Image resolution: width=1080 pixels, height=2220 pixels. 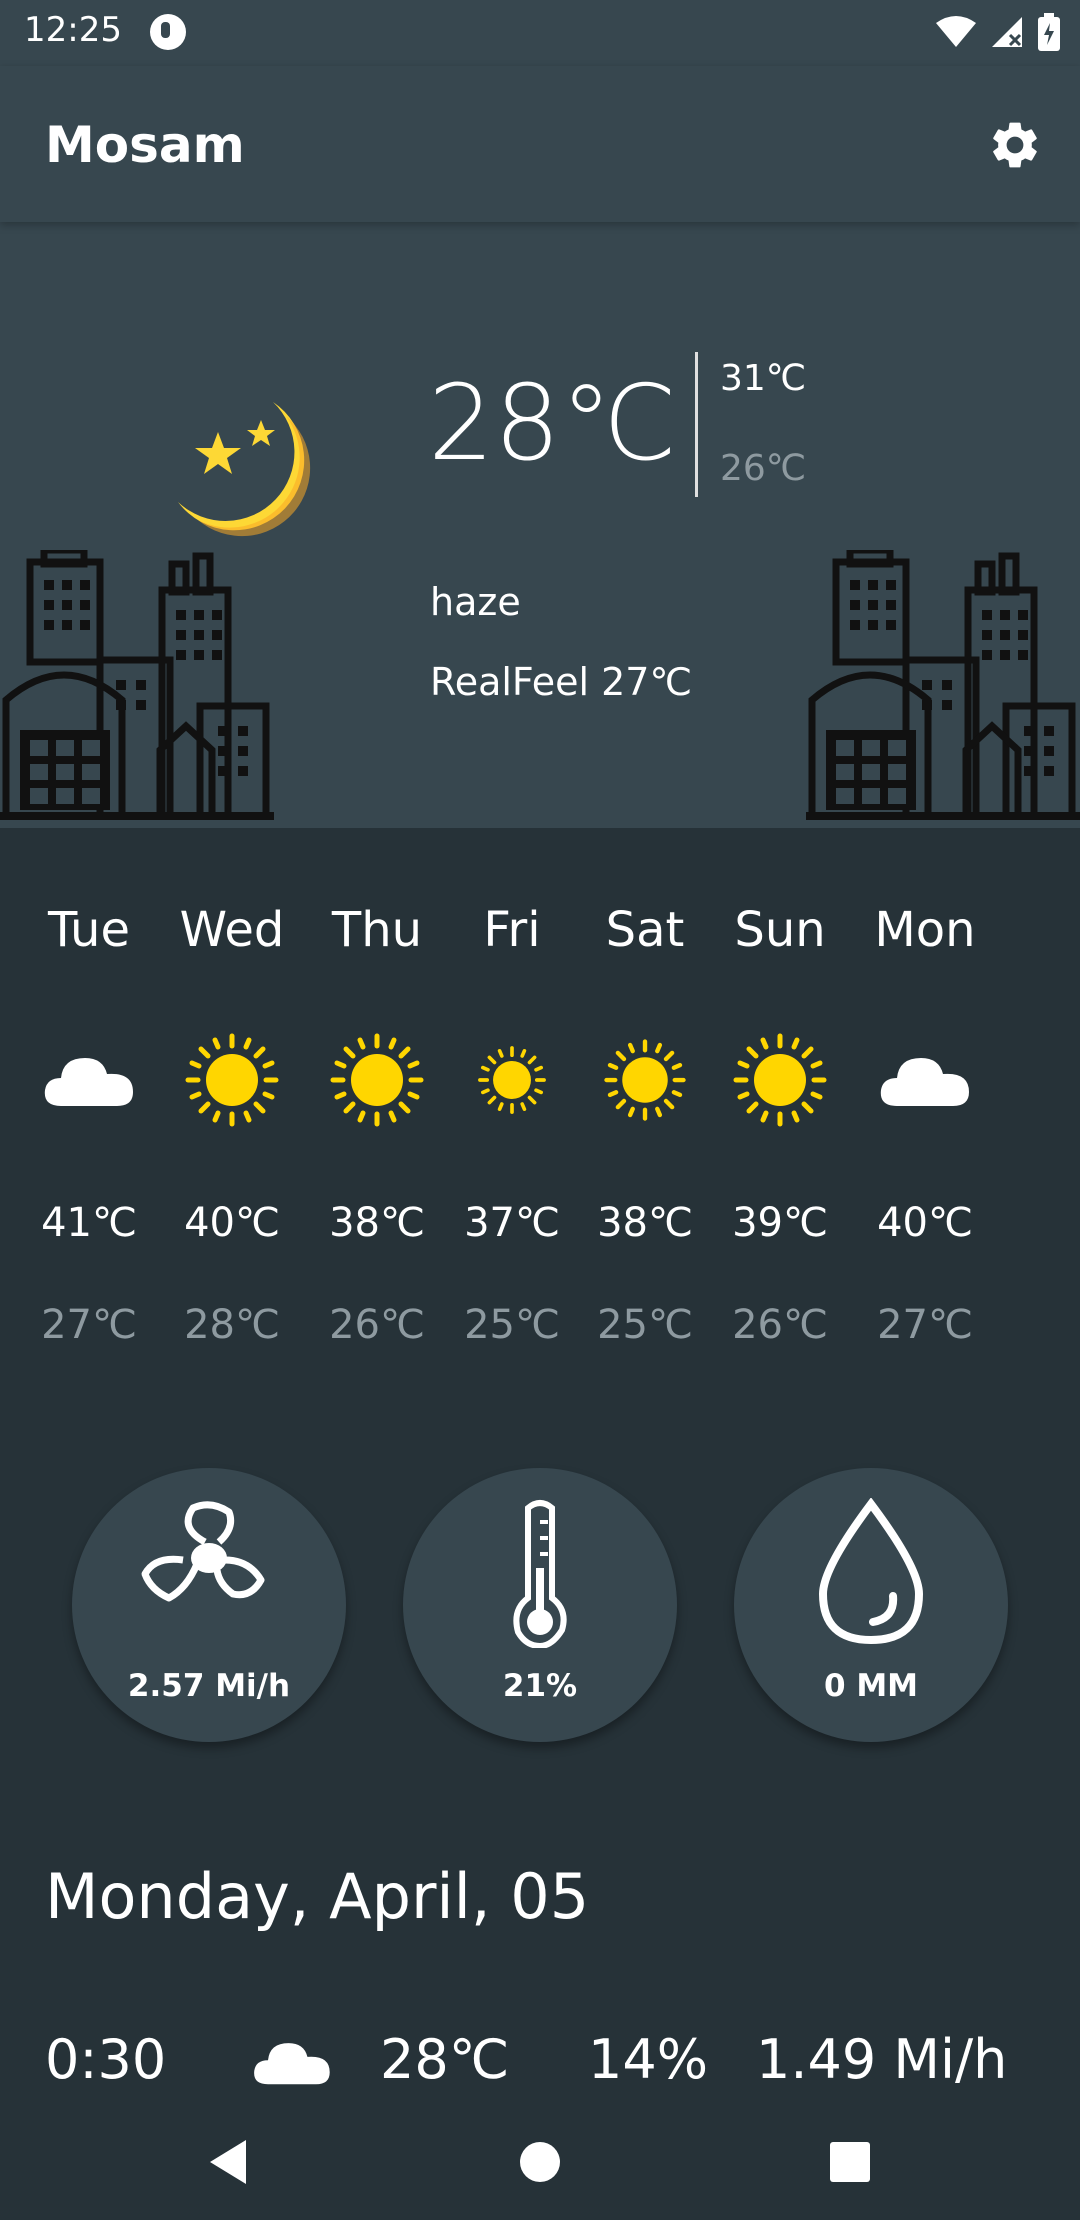 I want to click on forecast-day-name: Sun, so click(x=780, y=930).